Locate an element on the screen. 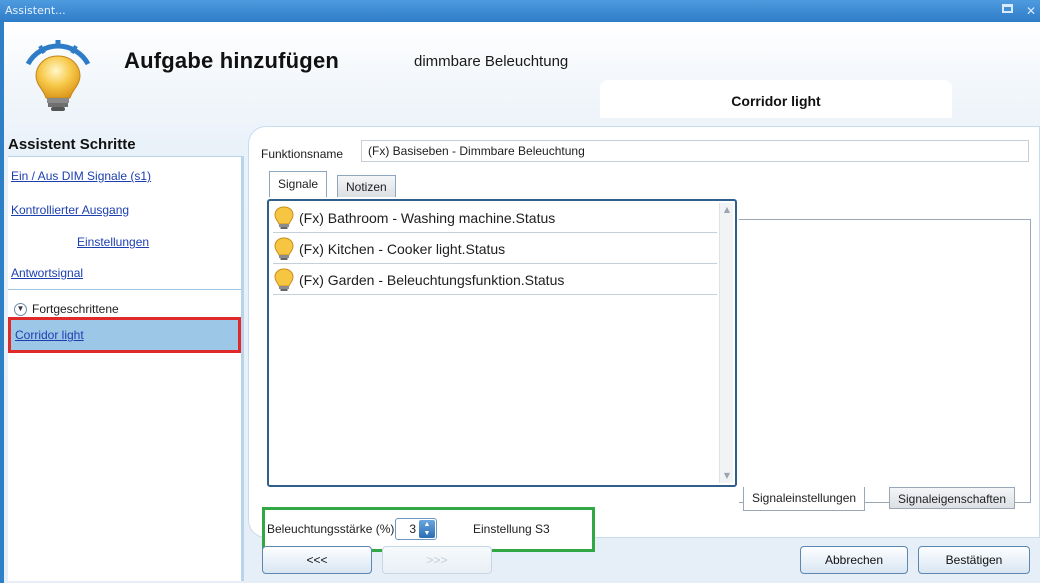 The image size is (1040, 583). advanced-toggle: ▼ Fortgeschrittene is located at coordinates (66, 309).